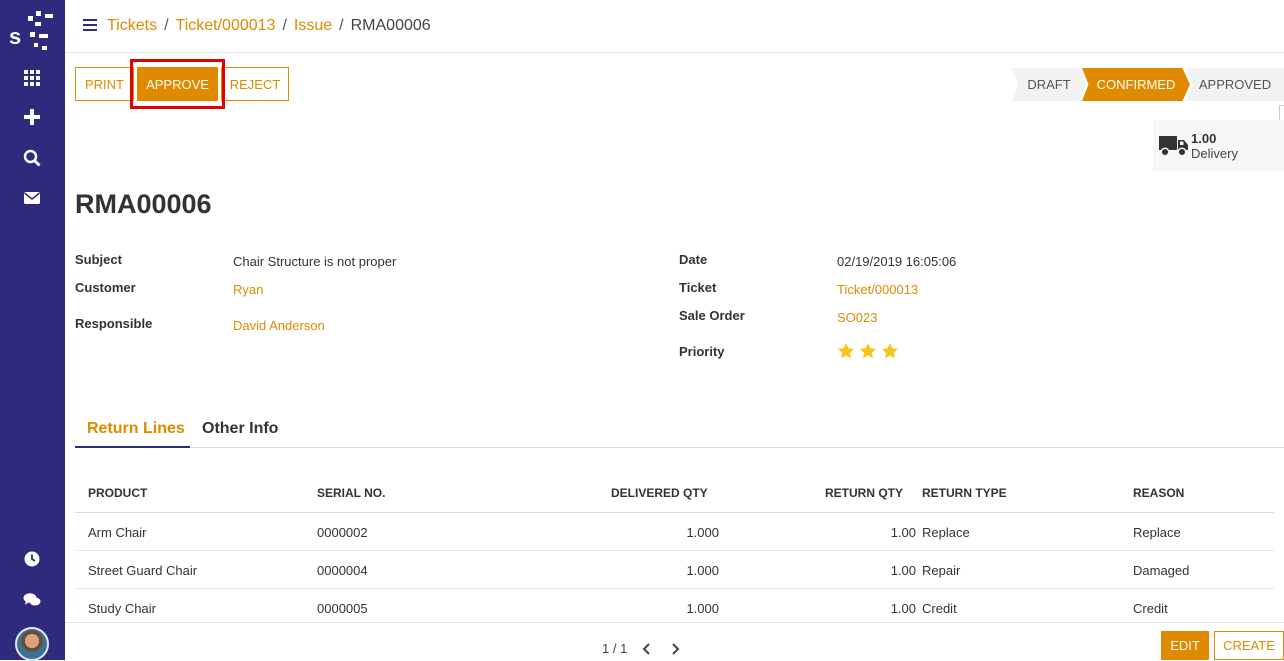  Describe the element at coordinates (1249, 645) in the screenshot. I see `create-button: CREATE` at that location.